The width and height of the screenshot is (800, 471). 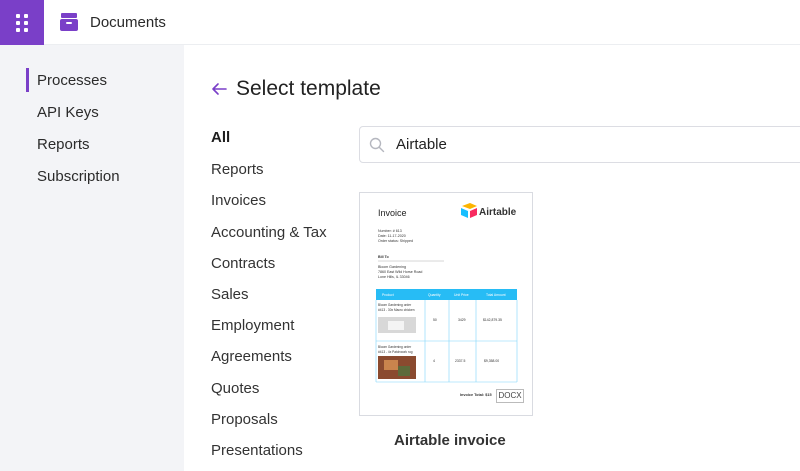 I want to click on search-input, so click(x=596, y=144).